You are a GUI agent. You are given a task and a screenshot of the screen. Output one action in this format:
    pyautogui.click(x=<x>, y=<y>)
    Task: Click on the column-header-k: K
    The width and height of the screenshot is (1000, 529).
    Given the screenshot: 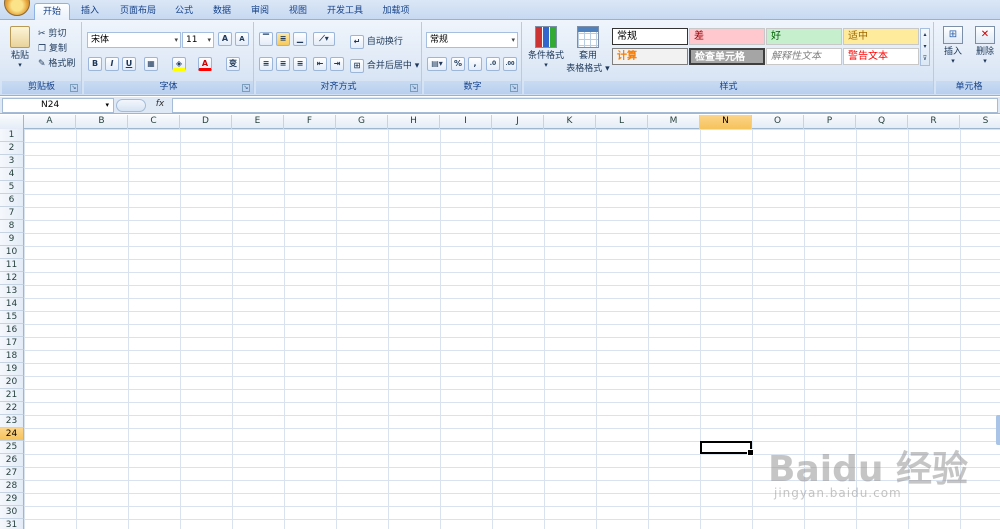 What is the action you would take?
    pyautogui.click(x=570, y=122)
    